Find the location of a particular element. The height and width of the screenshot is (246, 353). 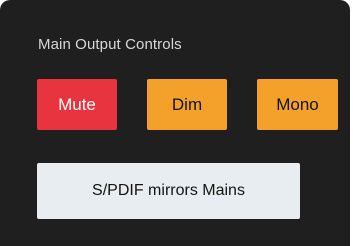

mono-button-label: Mono is located at coordinates (297, 104).